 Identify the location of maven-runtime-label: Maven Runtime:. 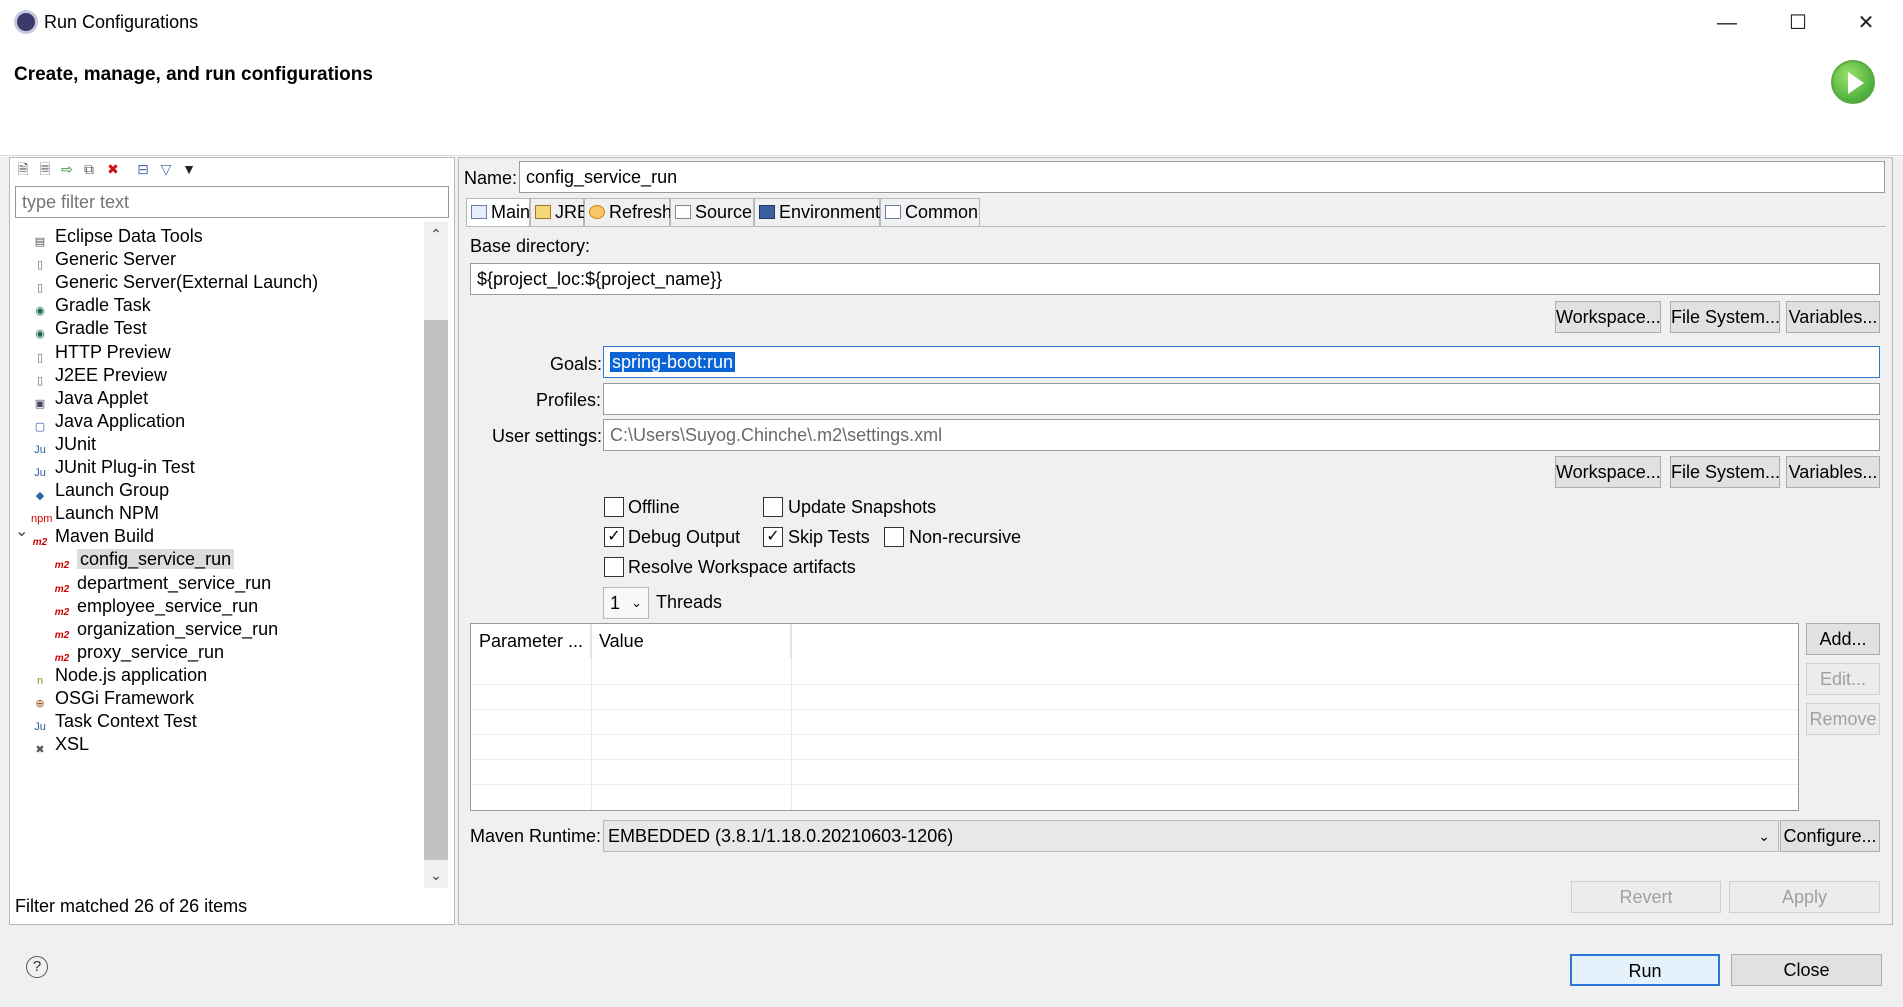
(536, 836).